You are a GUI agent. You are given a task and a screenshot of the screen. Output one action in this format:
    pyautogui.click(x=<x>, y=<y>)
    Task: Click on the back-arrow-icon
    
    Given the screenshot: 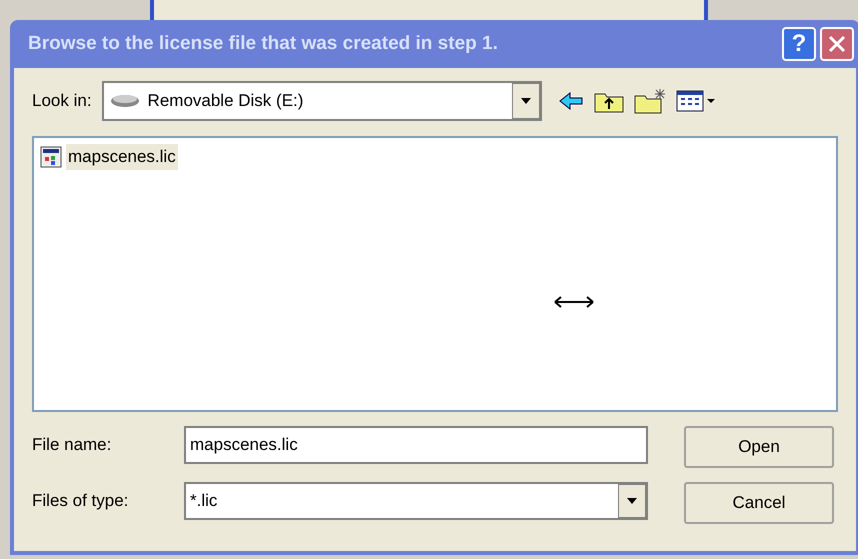 What is the action you would take?
    pyautogui.click(x=571, y=101)
    